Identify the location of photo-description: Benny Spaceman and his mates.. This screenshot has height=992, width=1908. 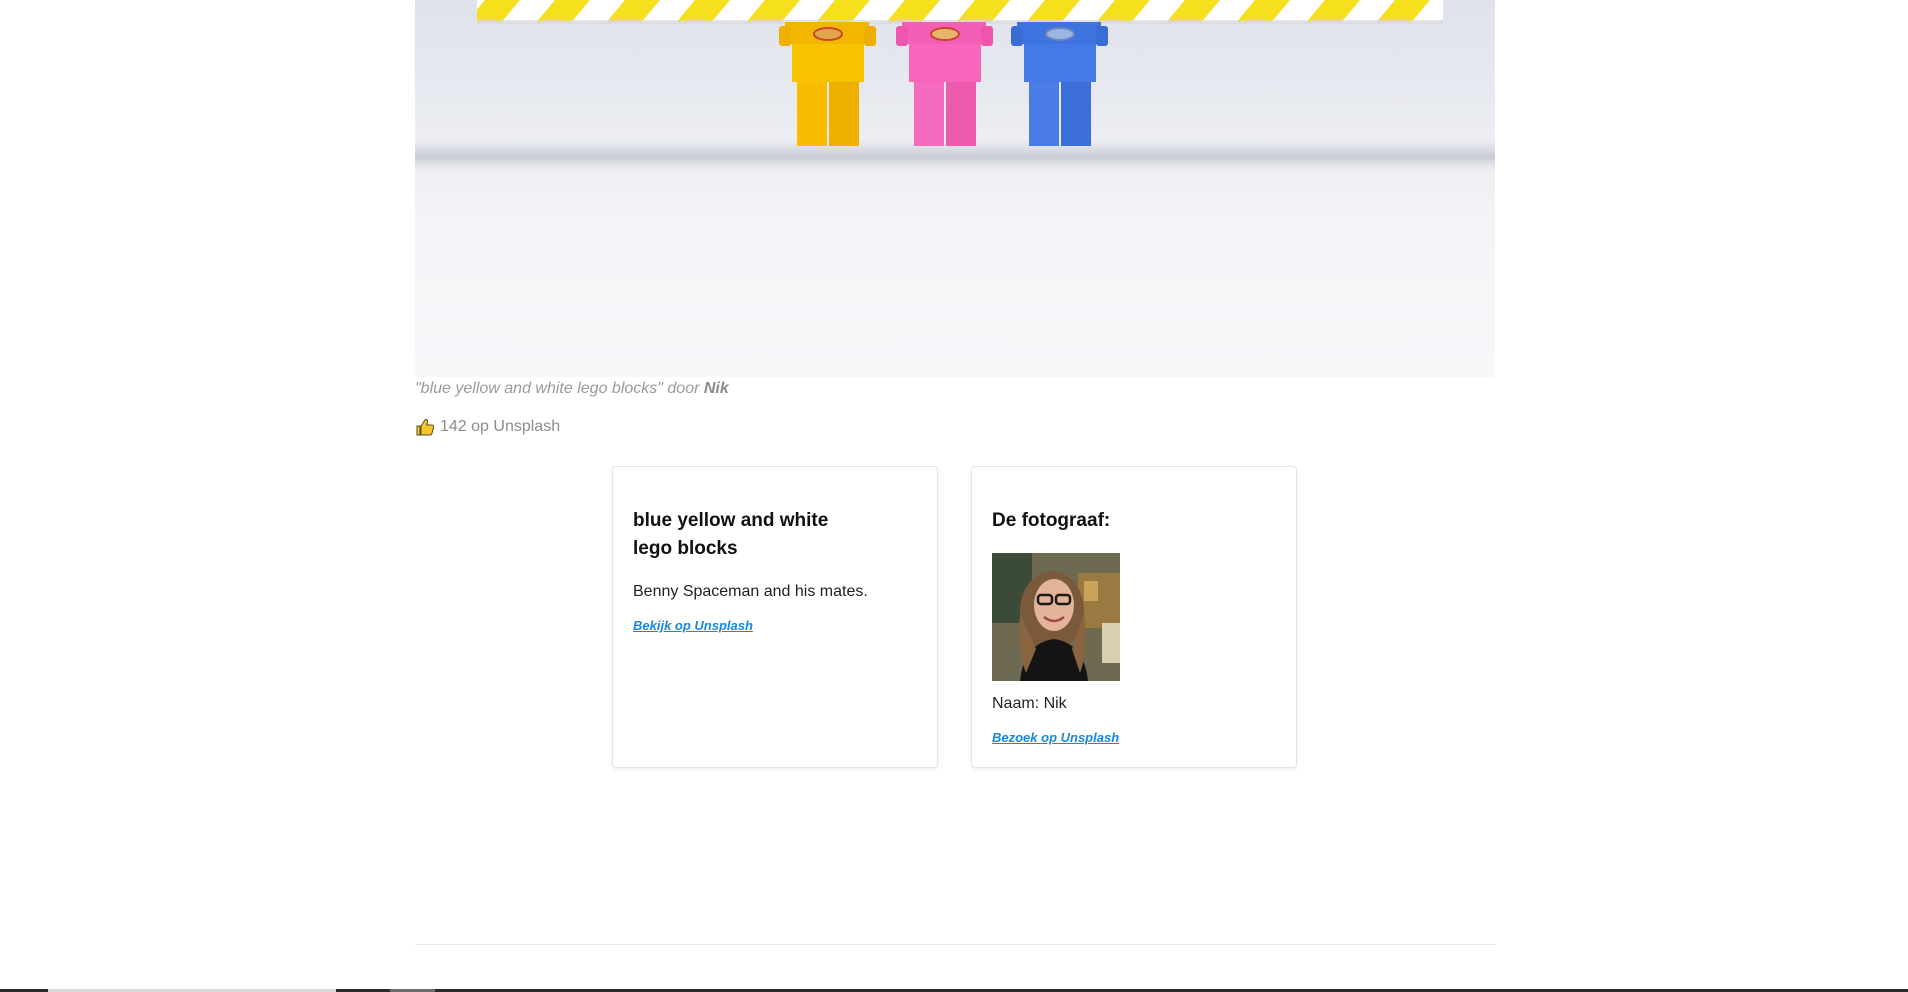
(750, 591).